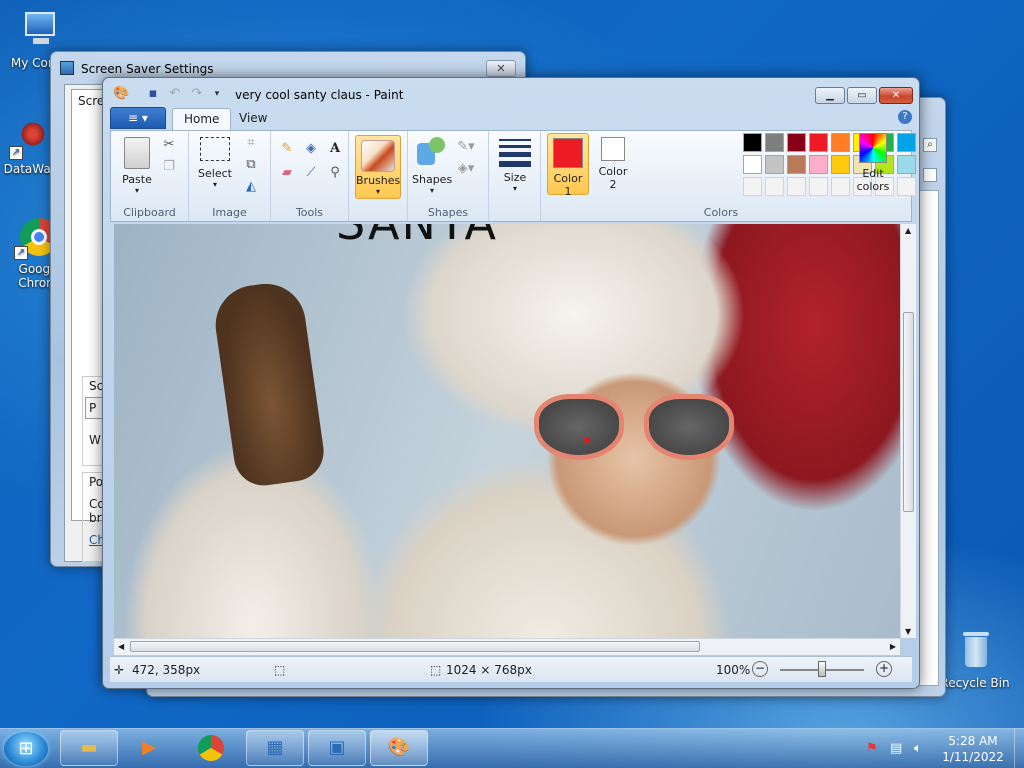 This screenshot has height=768, width=1024. Describe the element at coordinates (930, 145) in the screenshot. I see `search-icon: ⌕` at that location.